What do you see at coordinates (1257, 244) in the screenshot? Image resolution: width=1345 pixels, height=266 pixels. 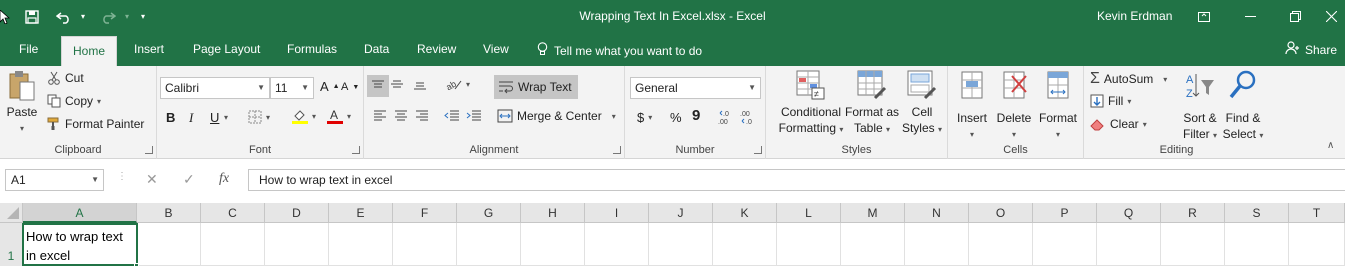 I see `cell-s1` at bounding box center [1257, 244].